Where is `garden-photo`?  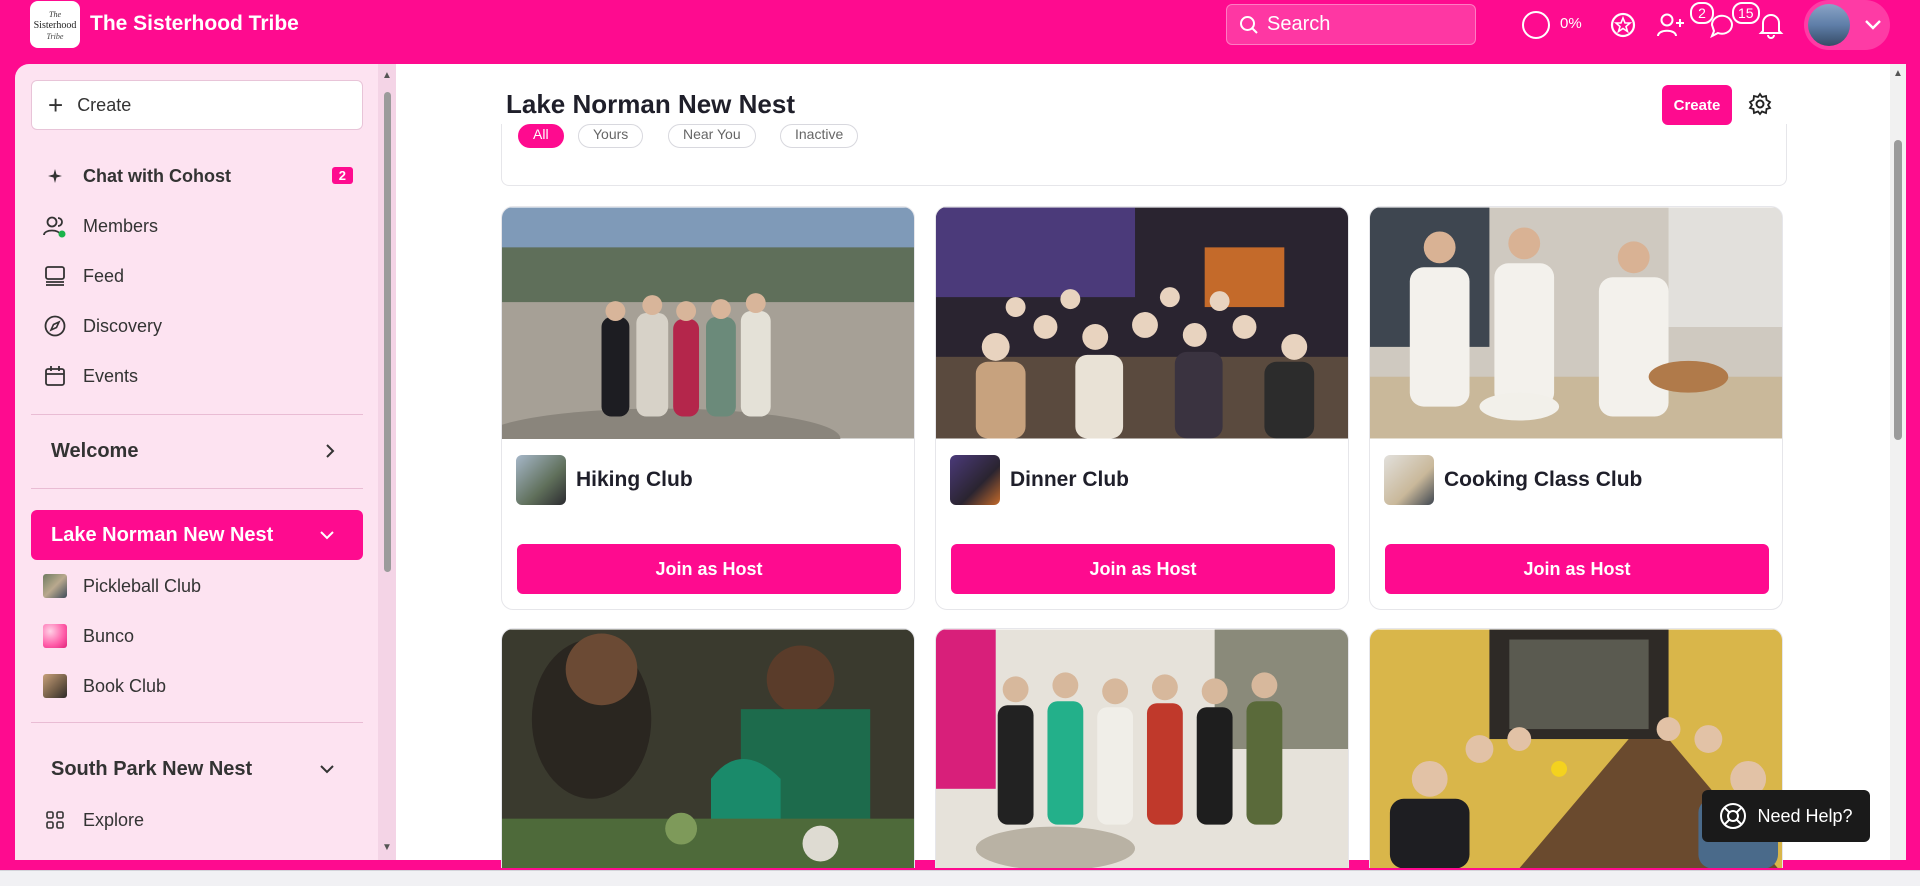
garden-photo is located at coordinates (708, 748).